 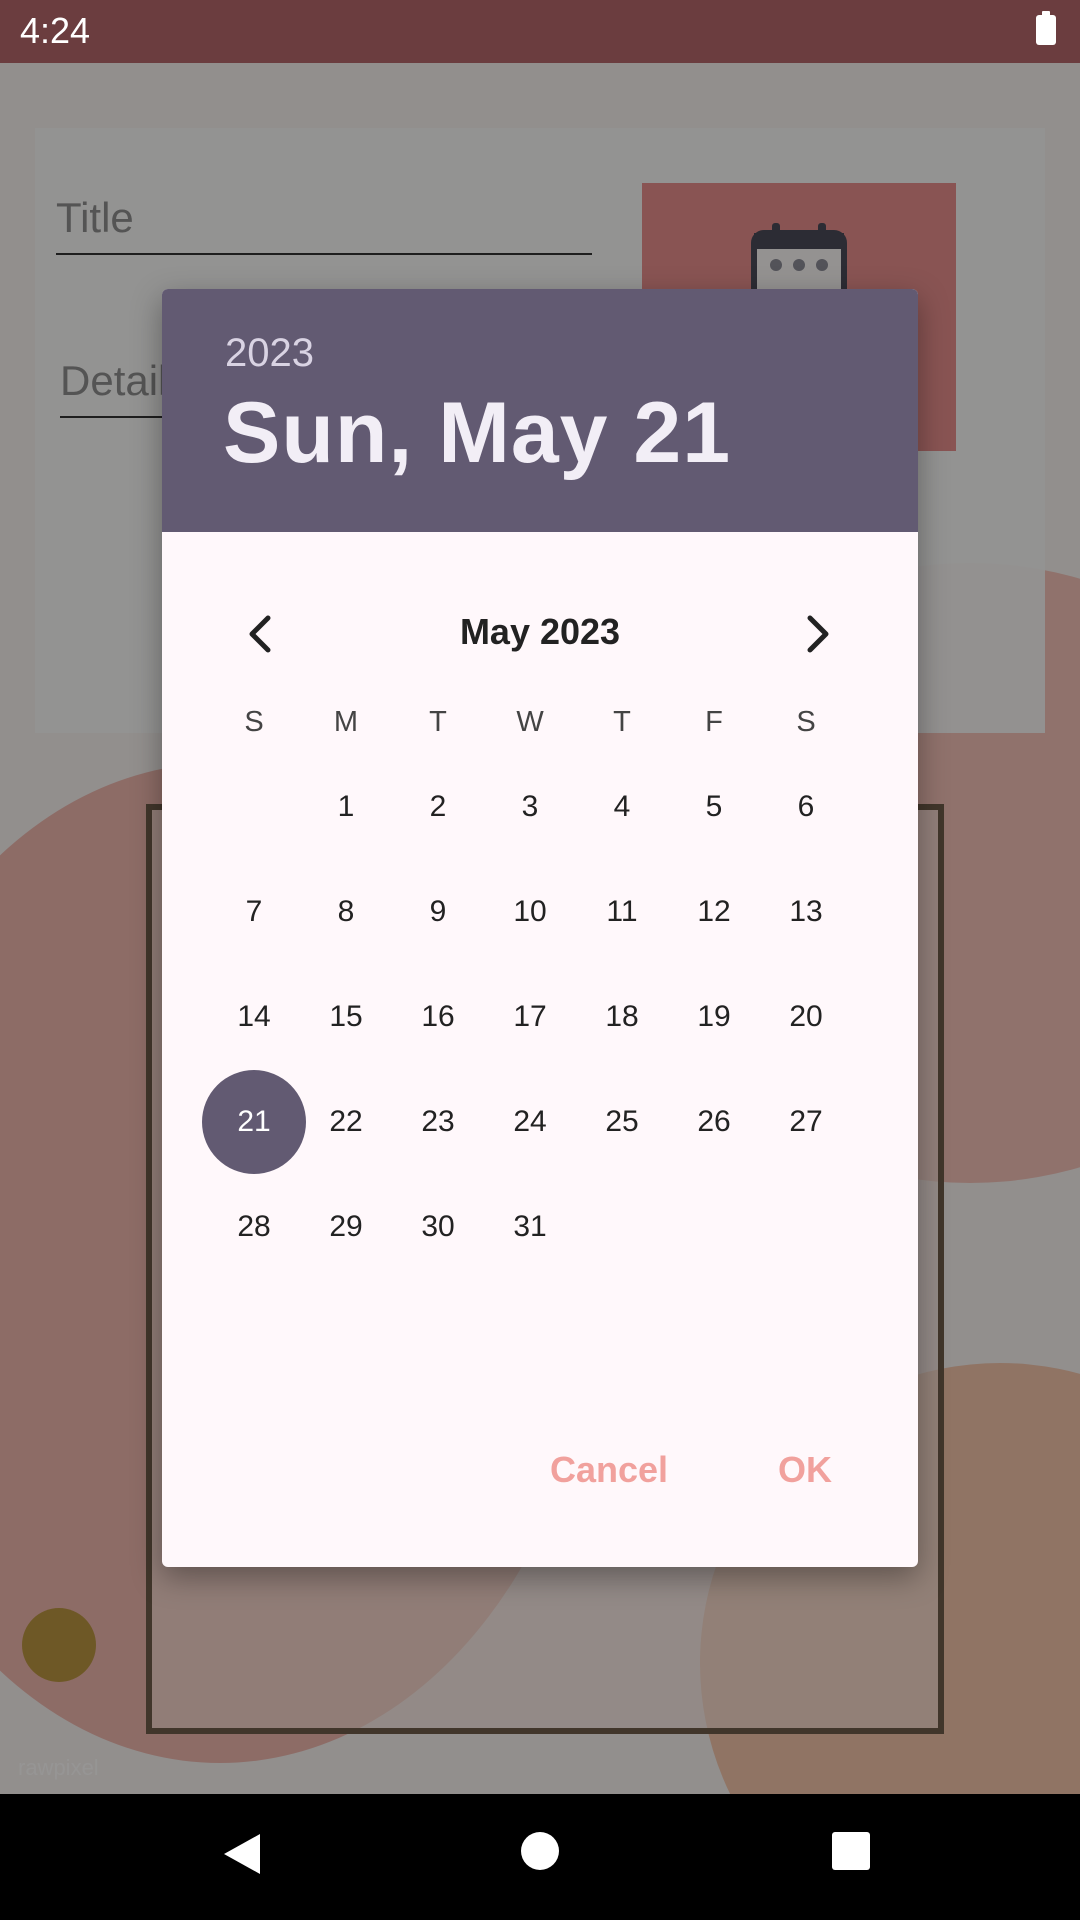 I want to click on chevron-right-icon, so click(x=818, y=634).